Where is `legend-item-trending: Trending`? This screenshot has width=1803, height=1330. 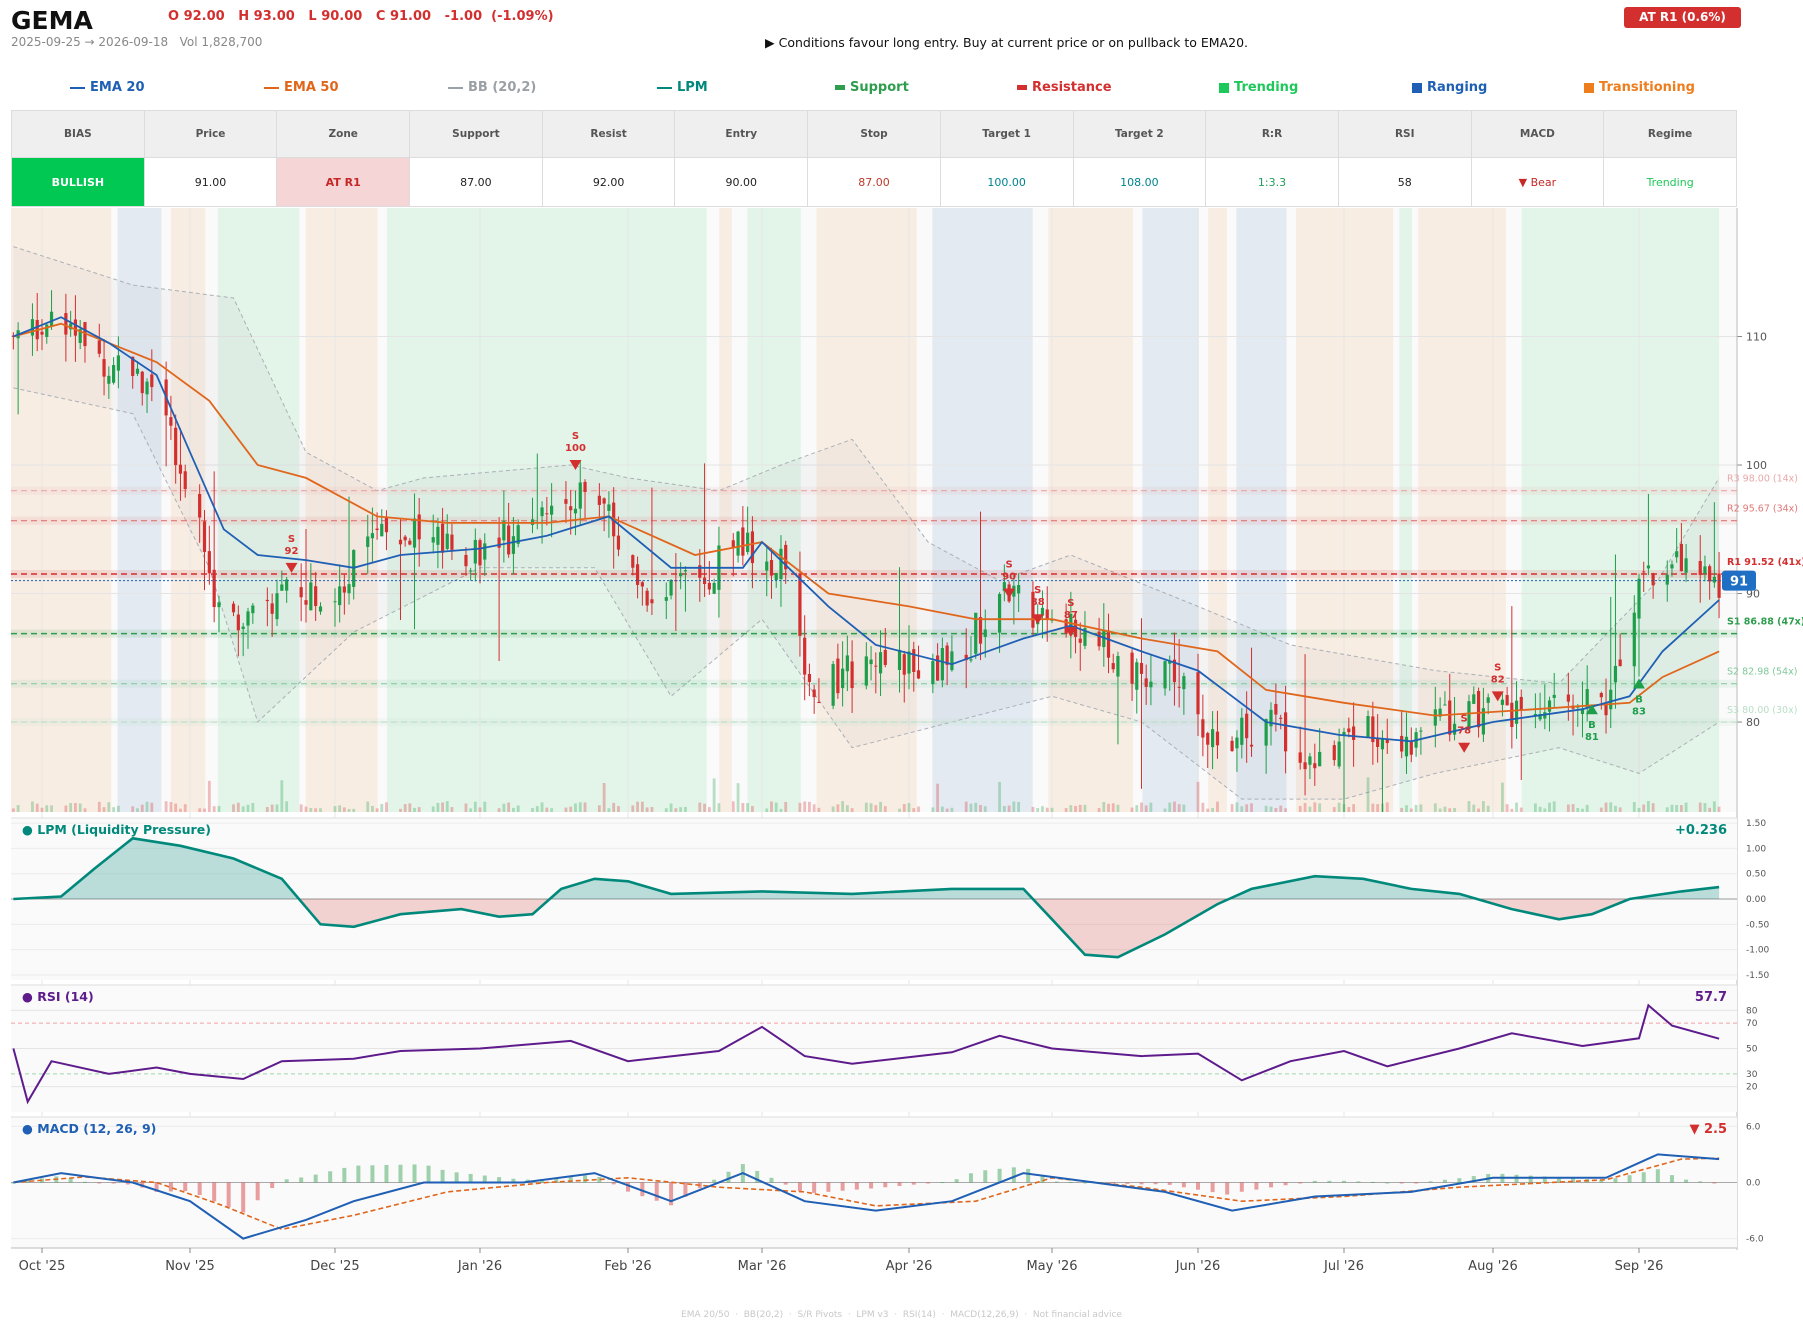
legend-item-trending: Trending is located at coordinates (1258, 87).